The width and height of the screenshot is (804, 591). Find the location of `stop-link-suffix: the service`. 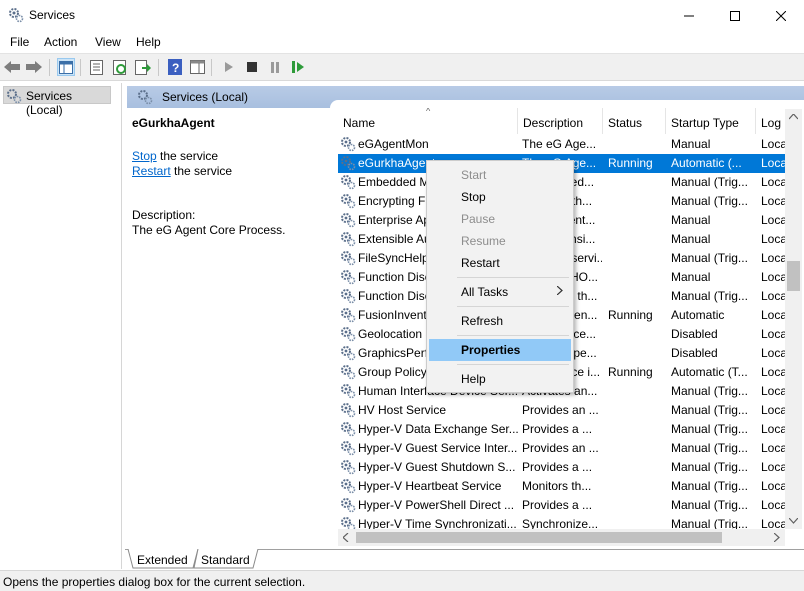

stop-link-suffix: the service is located at coordinates (187, 156).